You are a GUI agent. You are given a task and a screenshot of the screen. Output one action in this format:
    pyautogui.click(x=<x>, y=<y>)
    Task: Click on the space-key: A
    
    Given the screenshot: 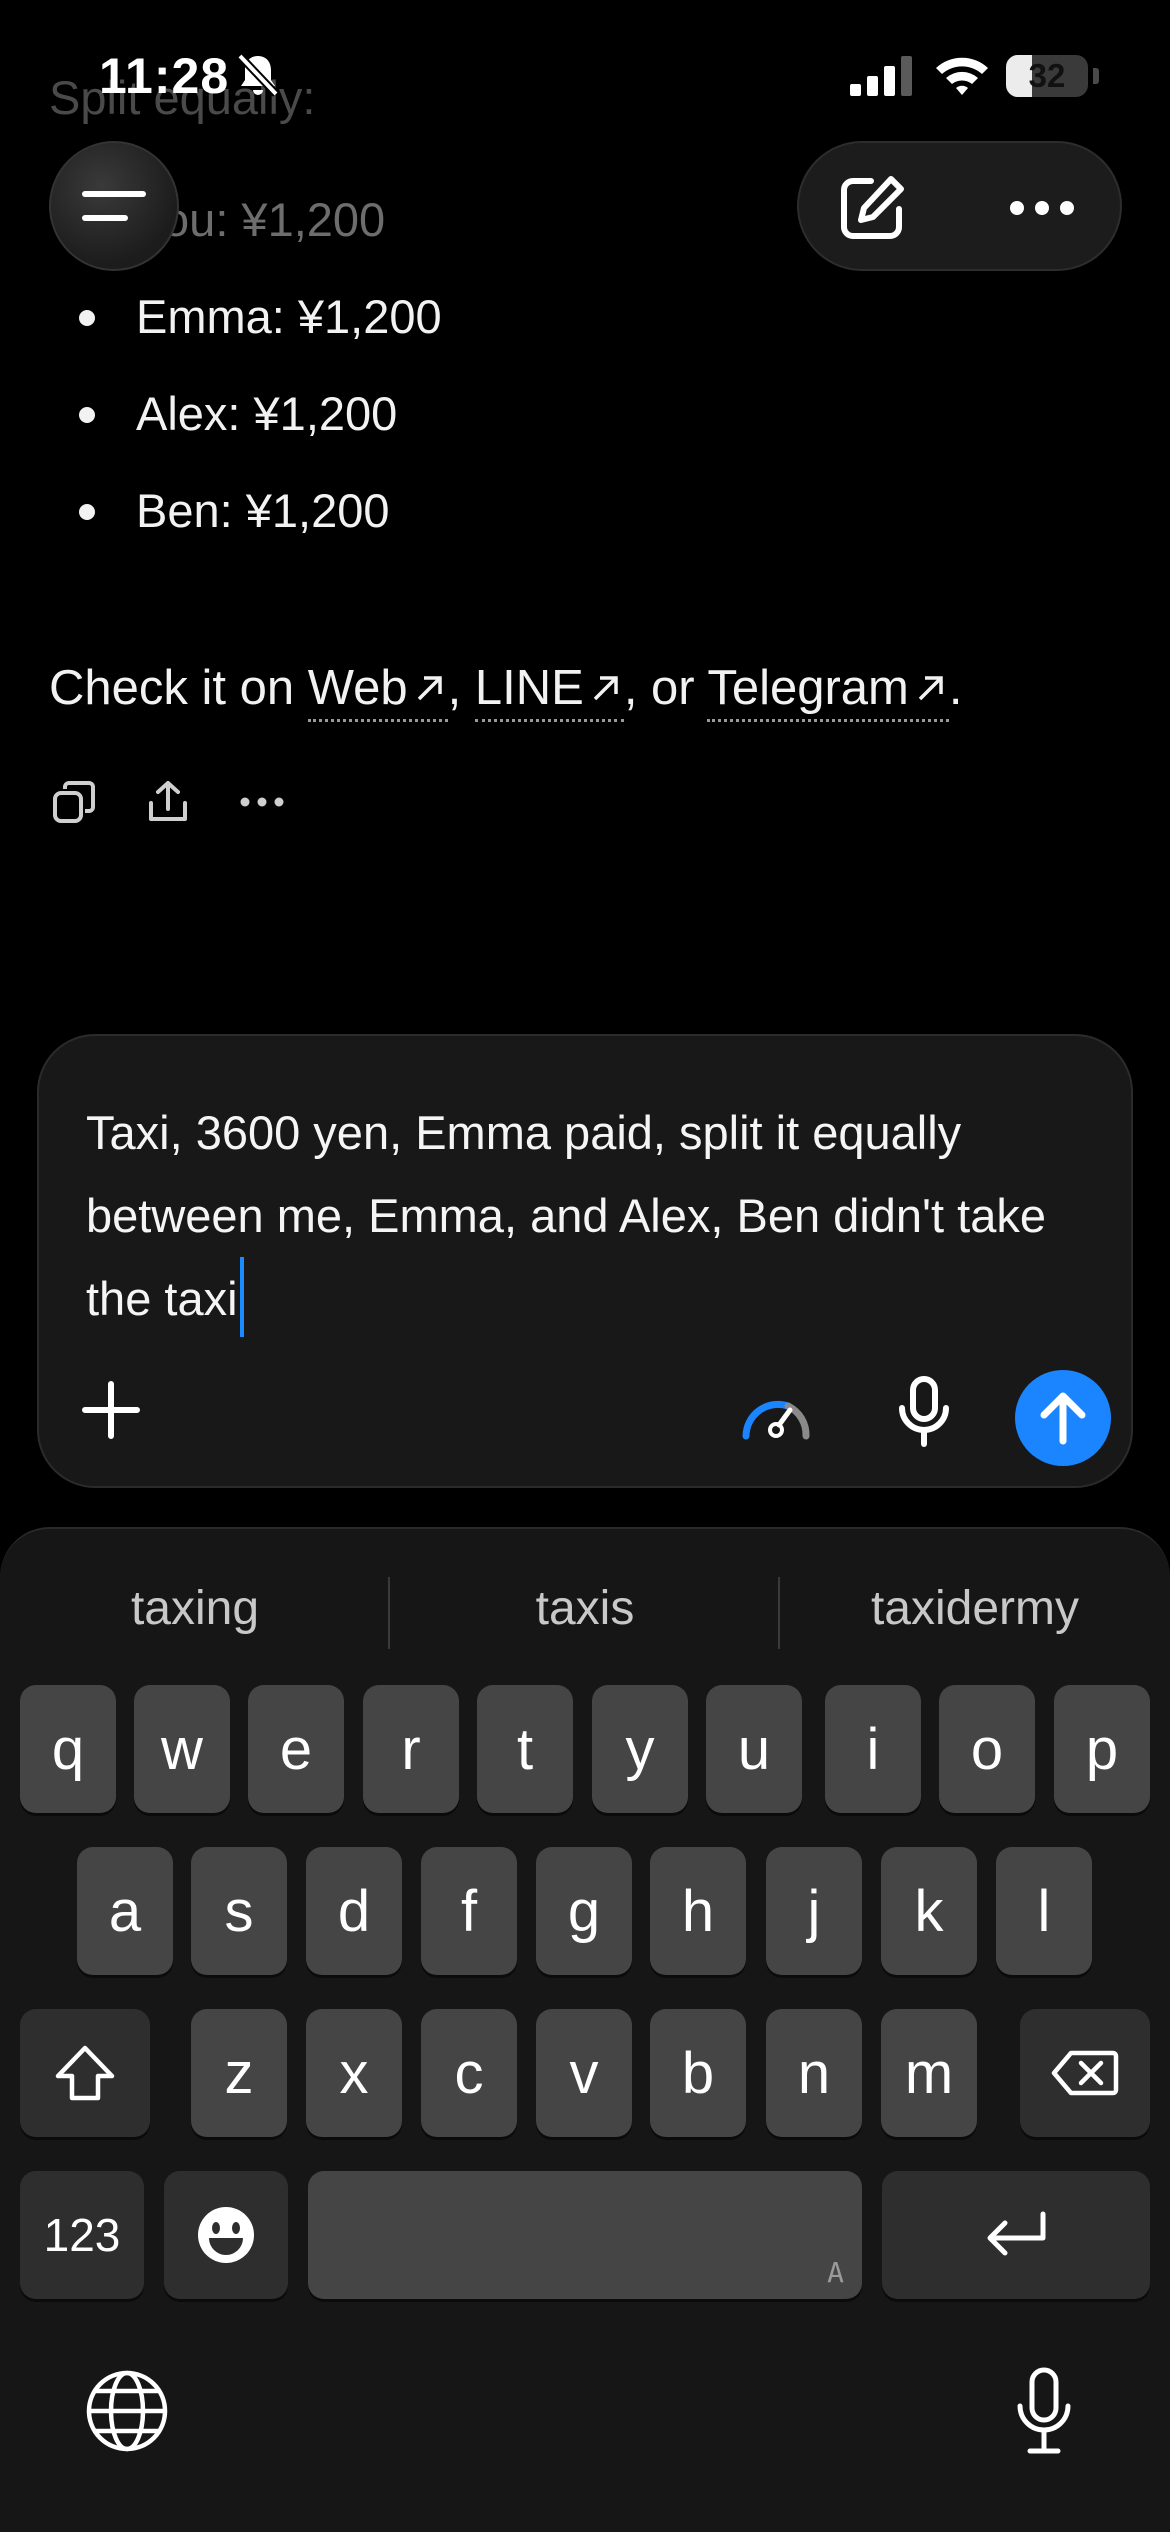 What is the action you would take?
    pyautogui.click(x=585, y=2235)
    